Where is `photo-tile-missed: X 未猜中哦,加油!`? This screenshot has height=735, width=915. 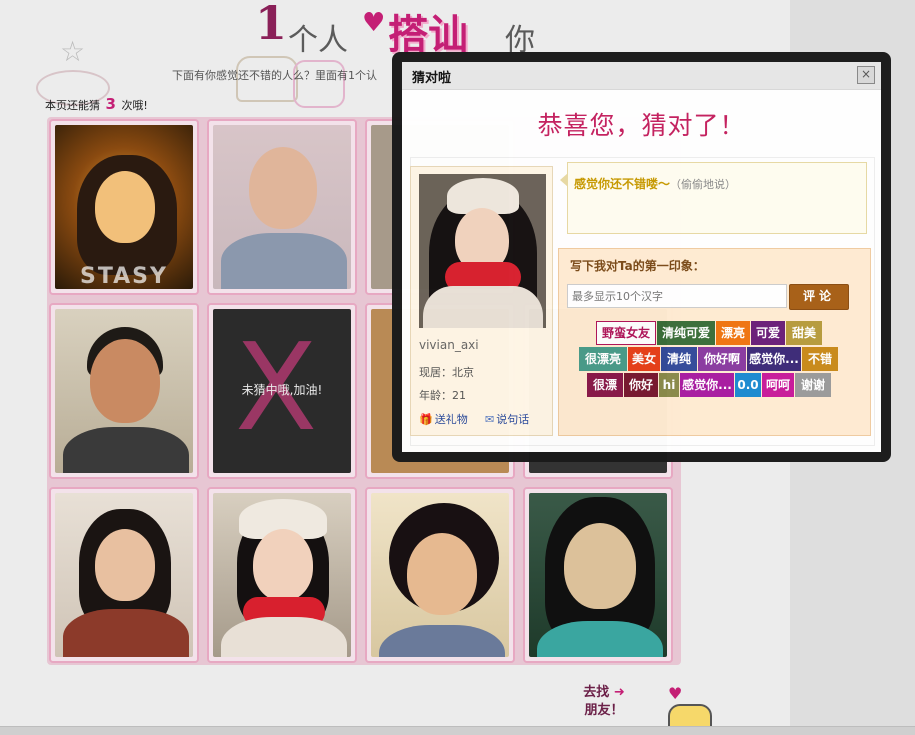
photo-tile-missed: X 未猜中哦,加油! is located at coordinates (282, 391).